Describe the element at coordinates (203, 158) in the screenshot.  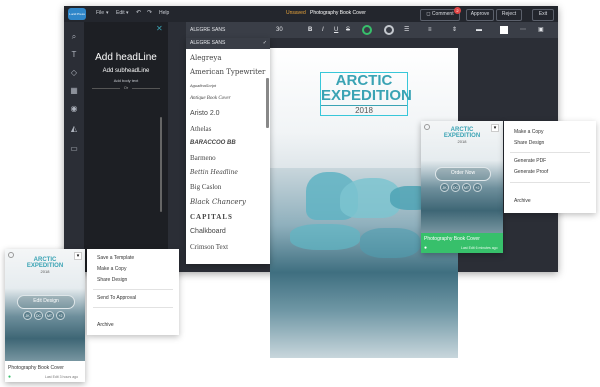
I see `font-option: Barmeno` at that location.